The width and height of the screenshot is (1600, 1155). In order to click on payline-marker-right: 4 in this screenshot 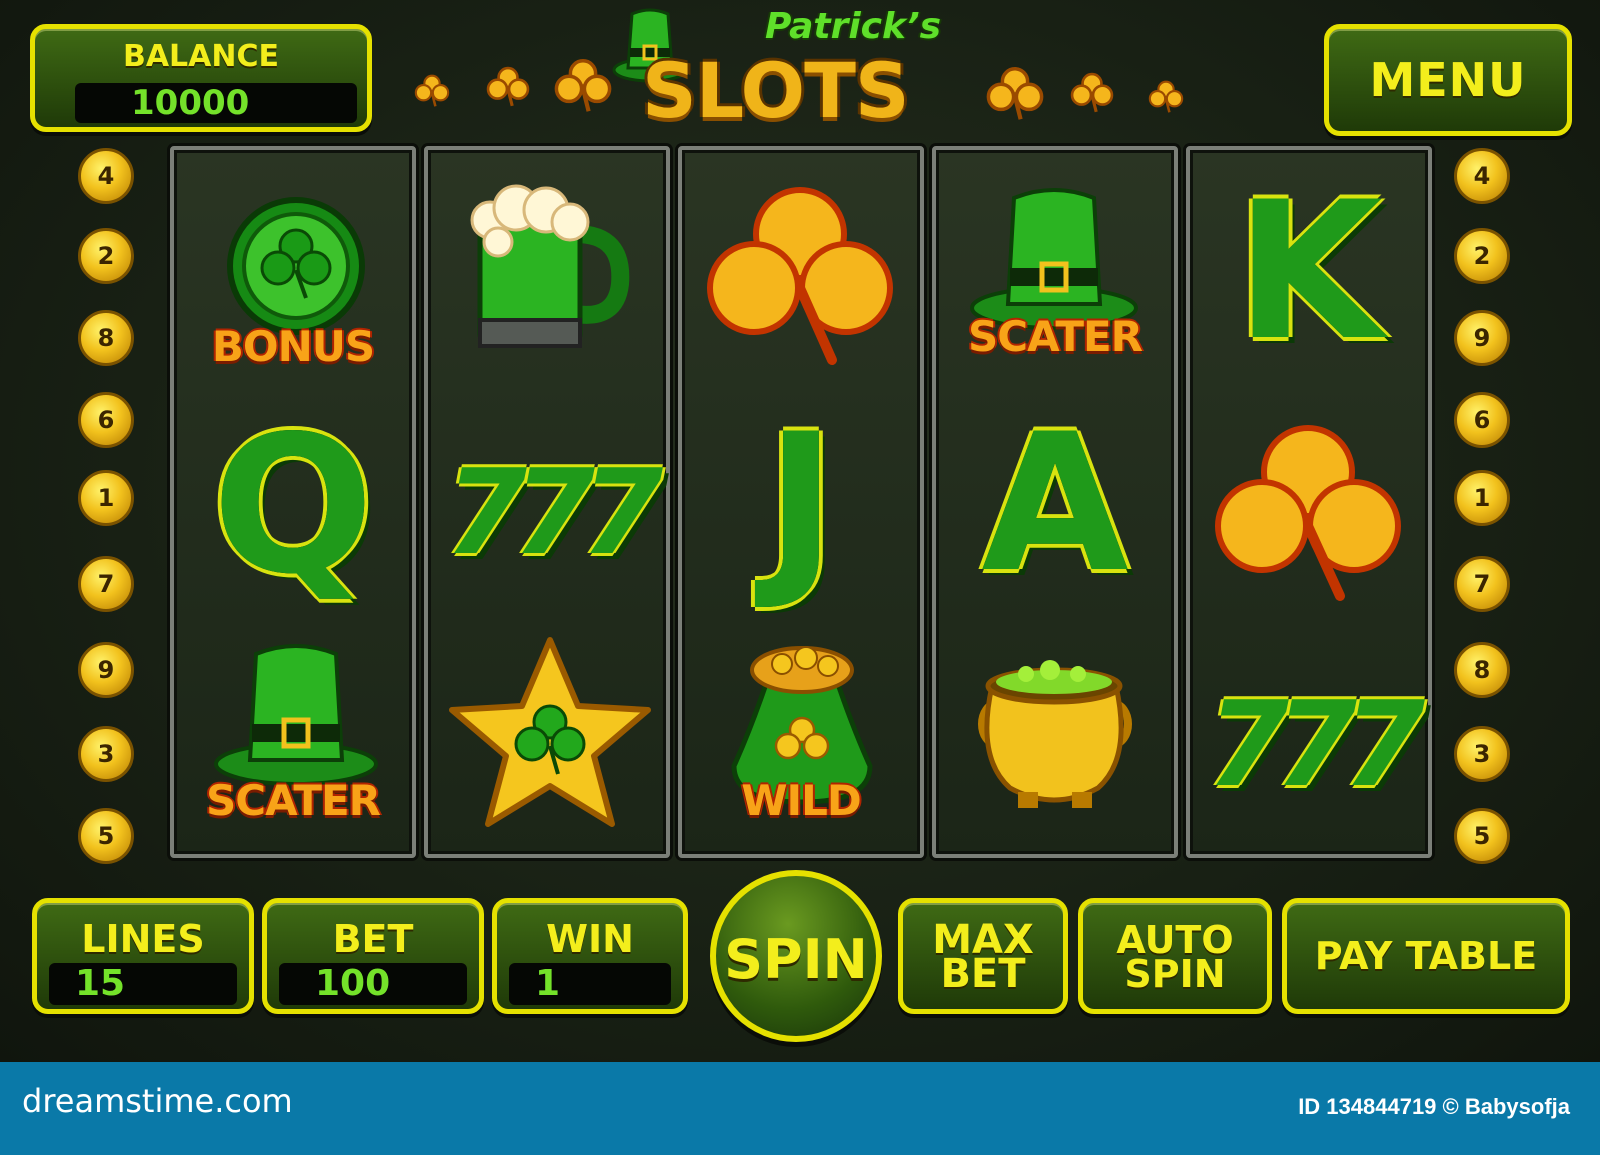, I will do `click(1482, 176)`.